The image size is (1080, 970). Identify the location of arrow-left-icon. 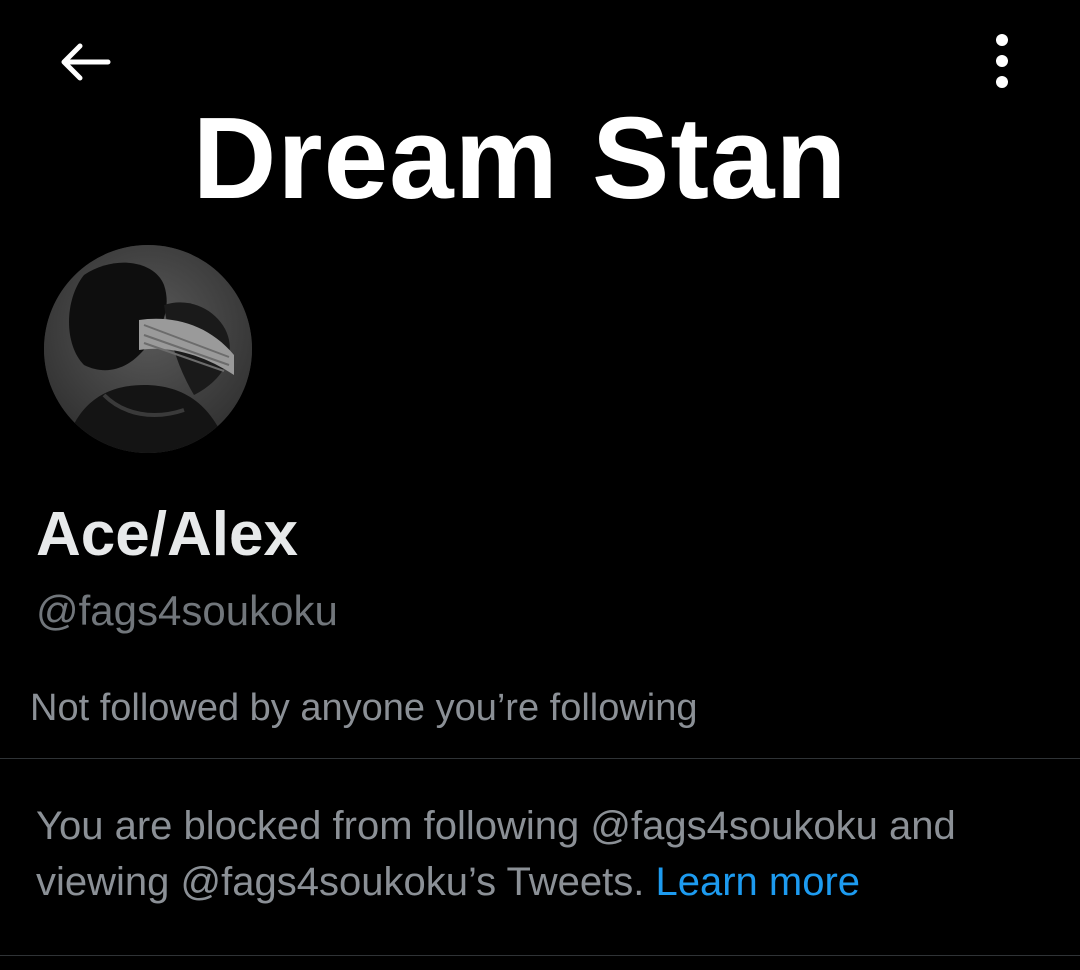
(86, 62).